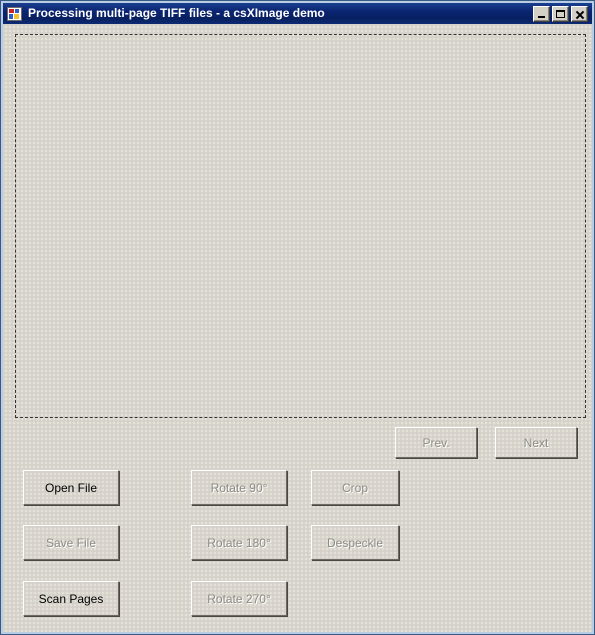 This screenshot has height=635, width=595. I want to click on close-button, so click(579, 13).